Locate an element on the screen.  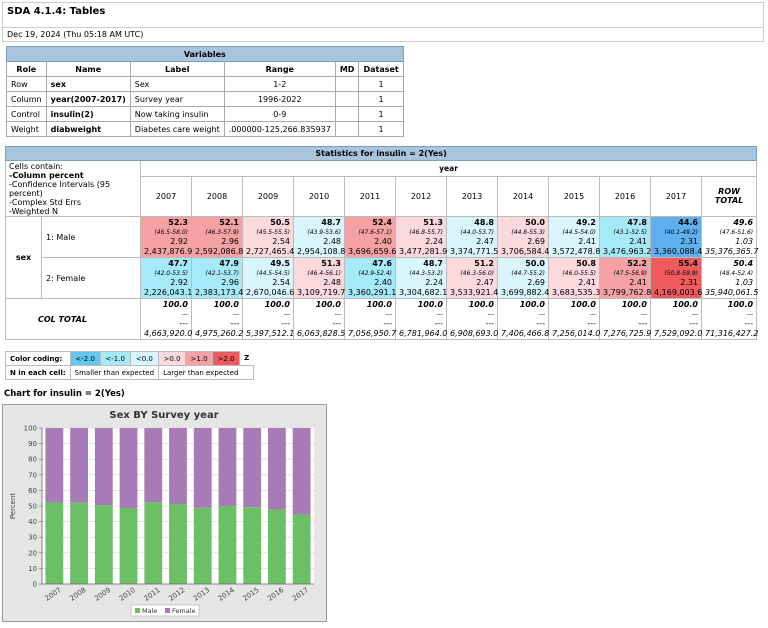
table-cell: 50.5 (45.5-55.5) 2.54 2,727,465.4 is located at coordinates (268, 237).